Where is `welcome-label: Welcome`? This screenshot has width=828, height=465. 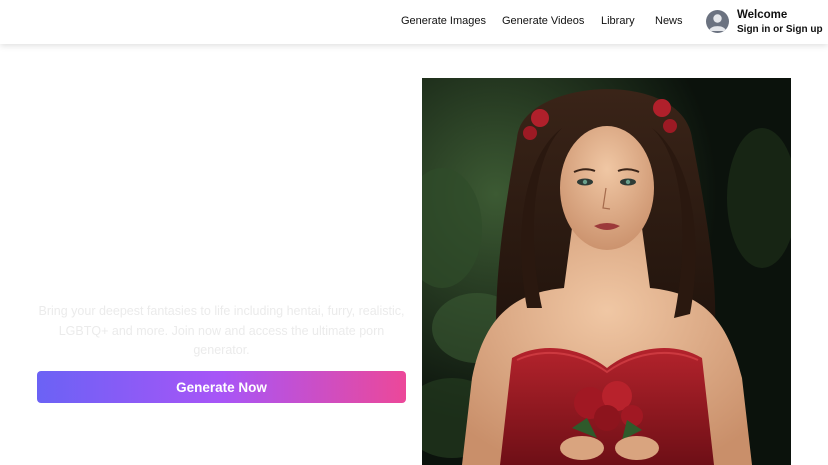 welcome-label: Welcome is located at coordinates (762, 15).